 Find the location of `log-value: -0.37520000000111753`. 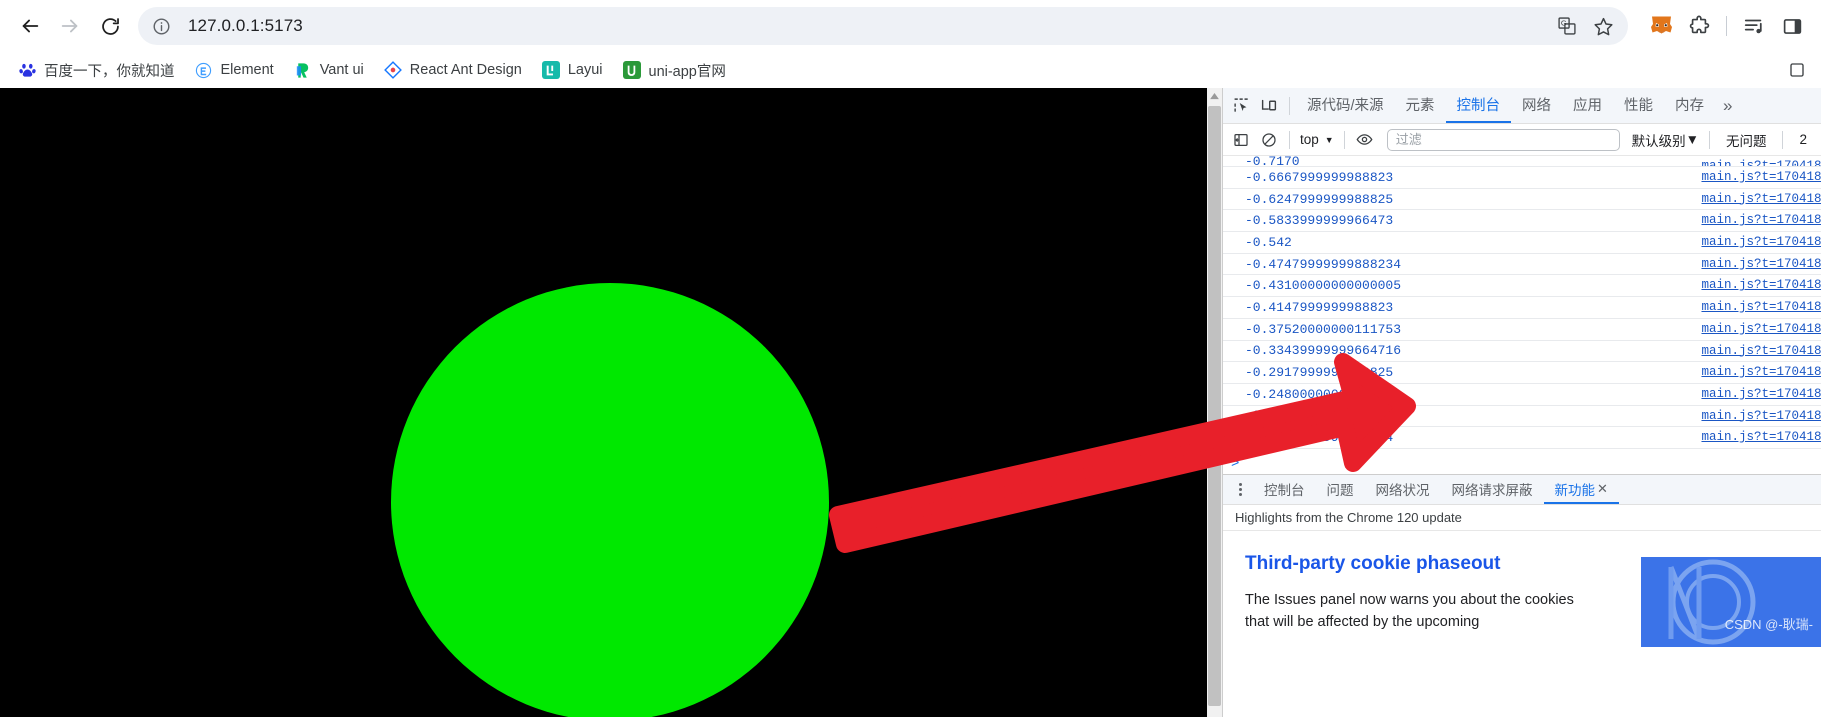

log-value: -0.37520000000111753 is located at coordinates (1323, 329).